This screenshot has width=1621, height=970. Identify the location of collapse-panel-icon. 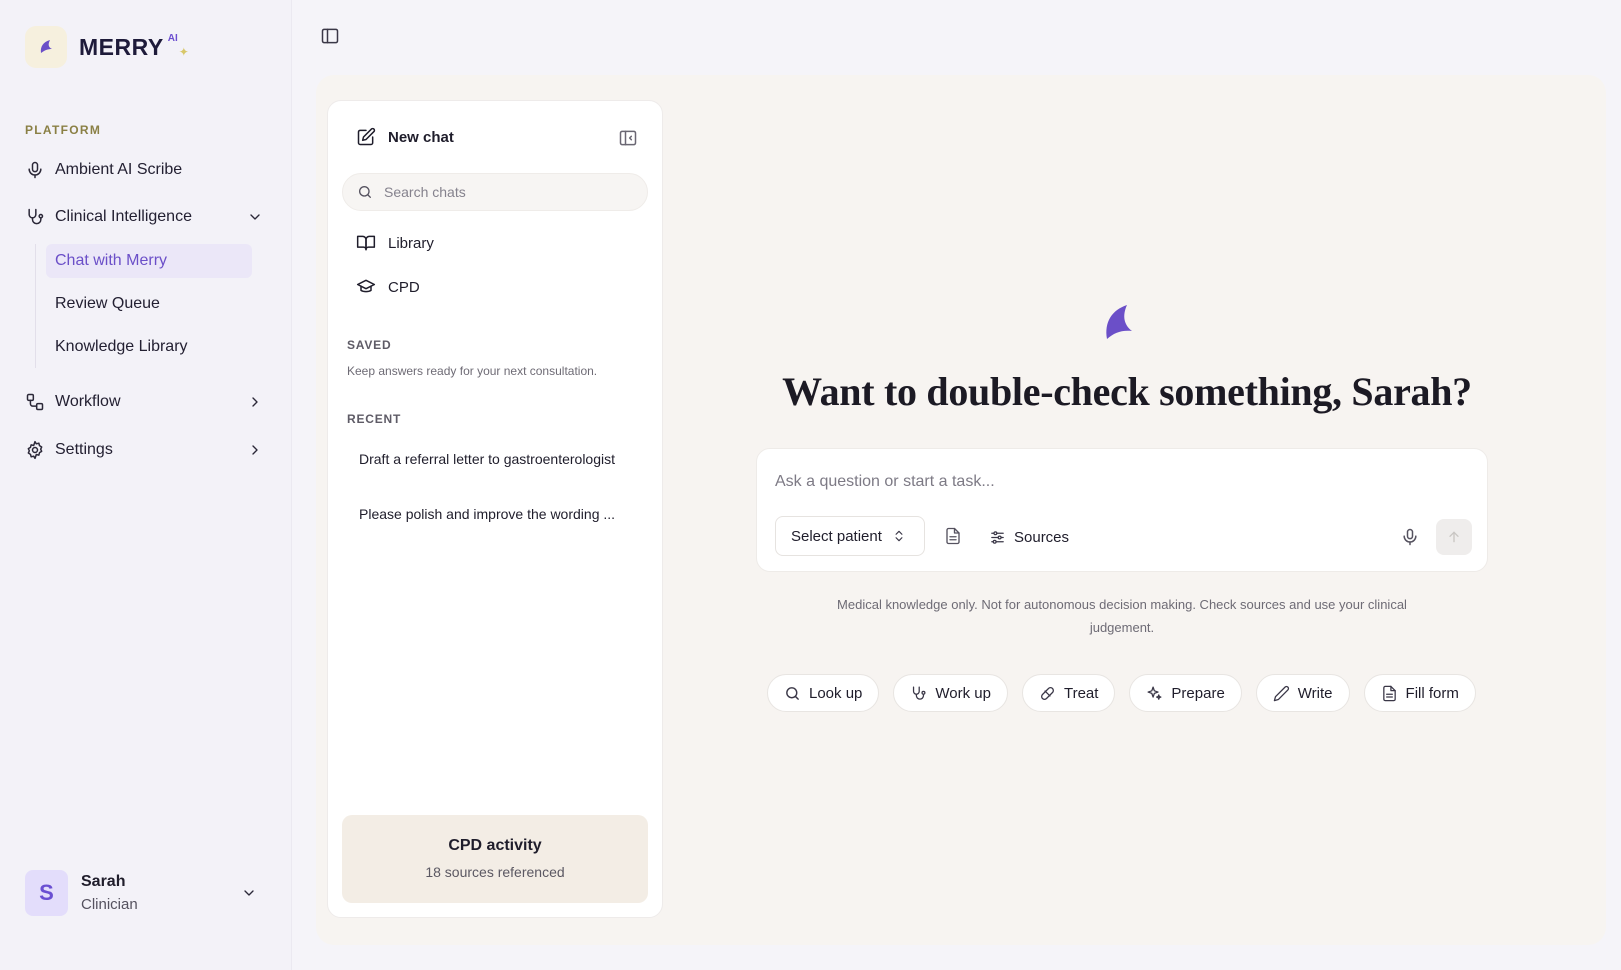
(628, 138).